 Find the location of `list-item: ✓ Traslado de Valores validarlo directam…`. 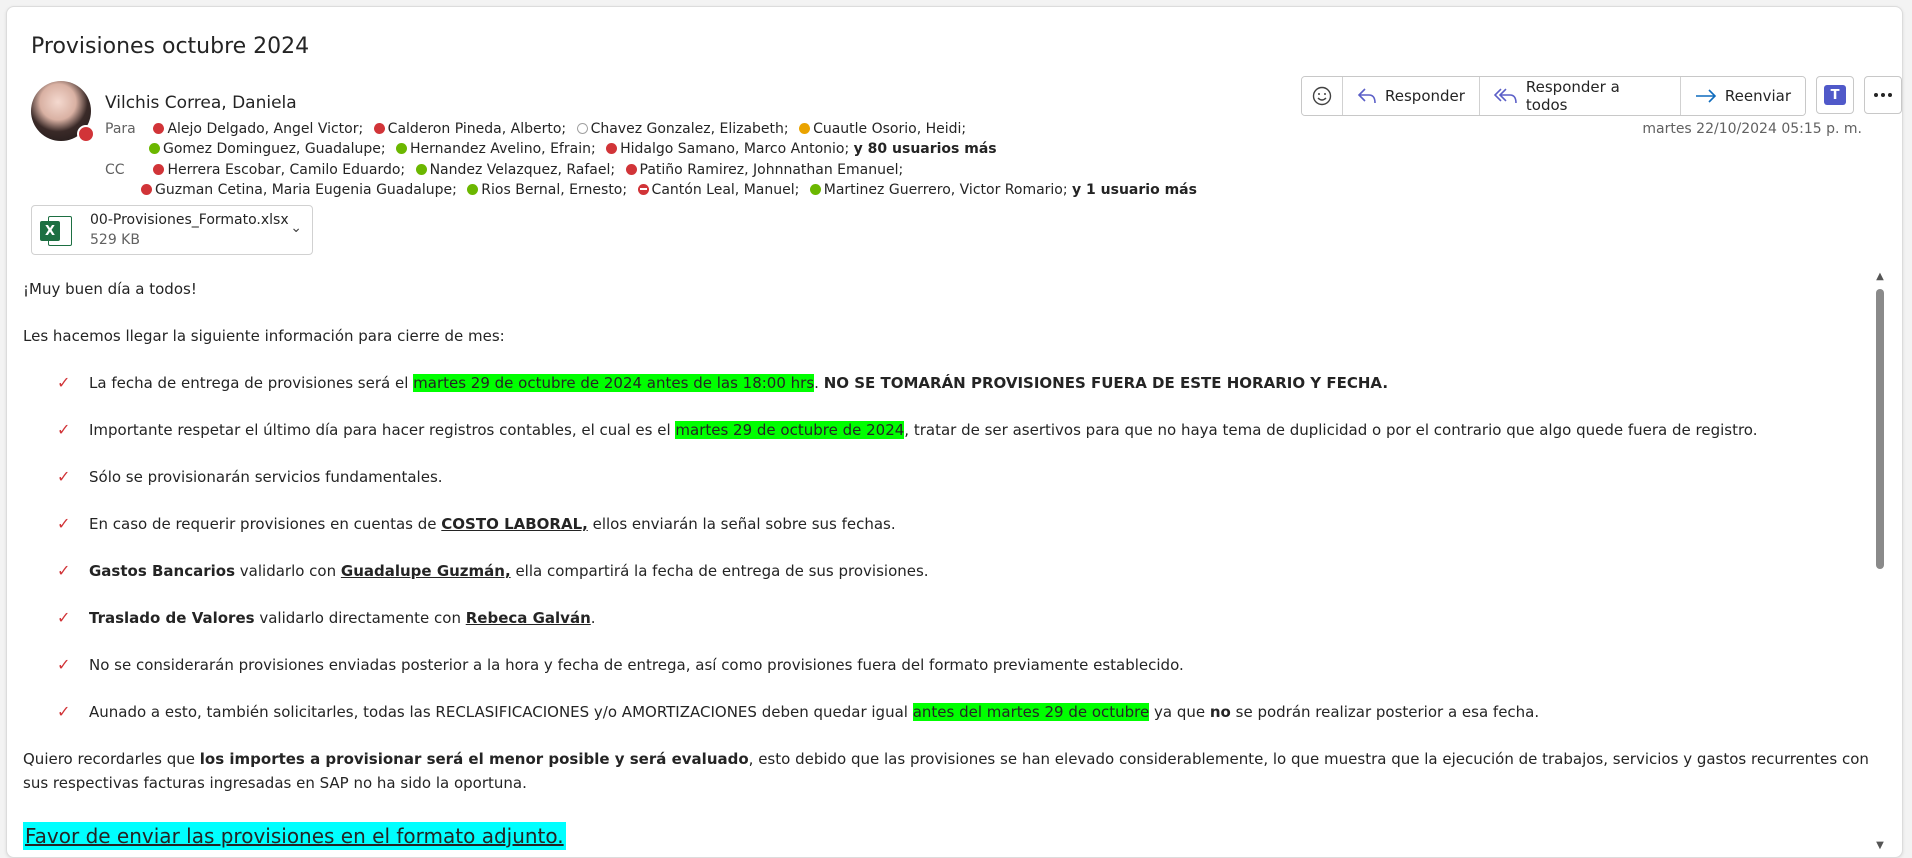

list-item: ✓ Traslado de Valores validarlo directam… is located at coordinates (951, 618).